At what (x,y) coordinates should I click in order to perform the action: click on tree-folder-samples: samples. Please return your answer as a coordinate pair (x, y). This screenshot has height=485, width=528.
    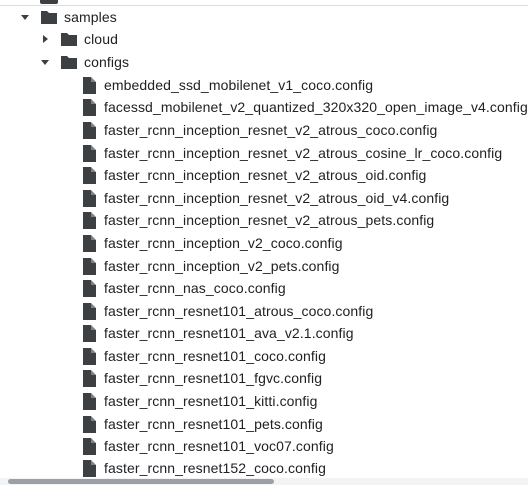
    Looking at the image, I should click on (67, 17).